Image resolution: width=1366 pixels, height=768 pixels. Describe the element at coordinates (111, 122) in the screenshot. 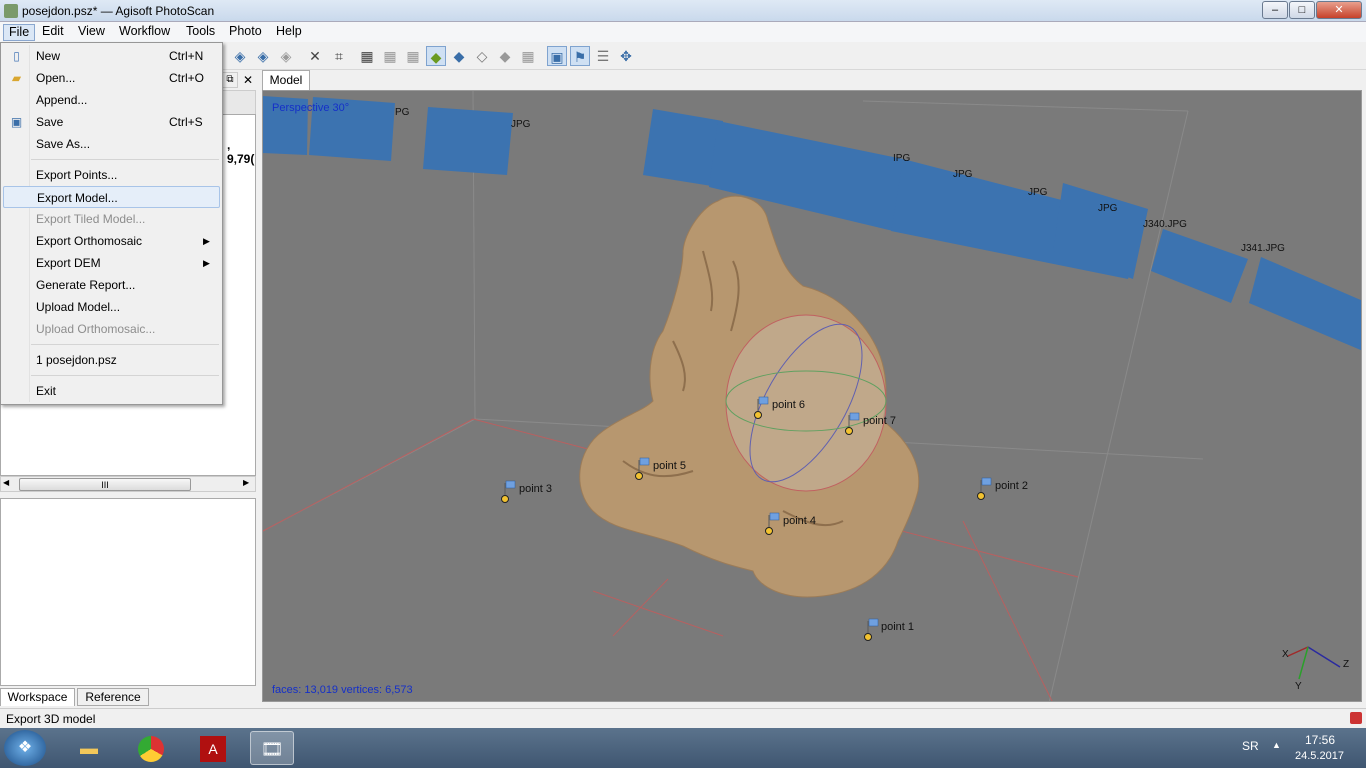

I see `menu-item-save: ▣ Save Ctrl+S` at that location.